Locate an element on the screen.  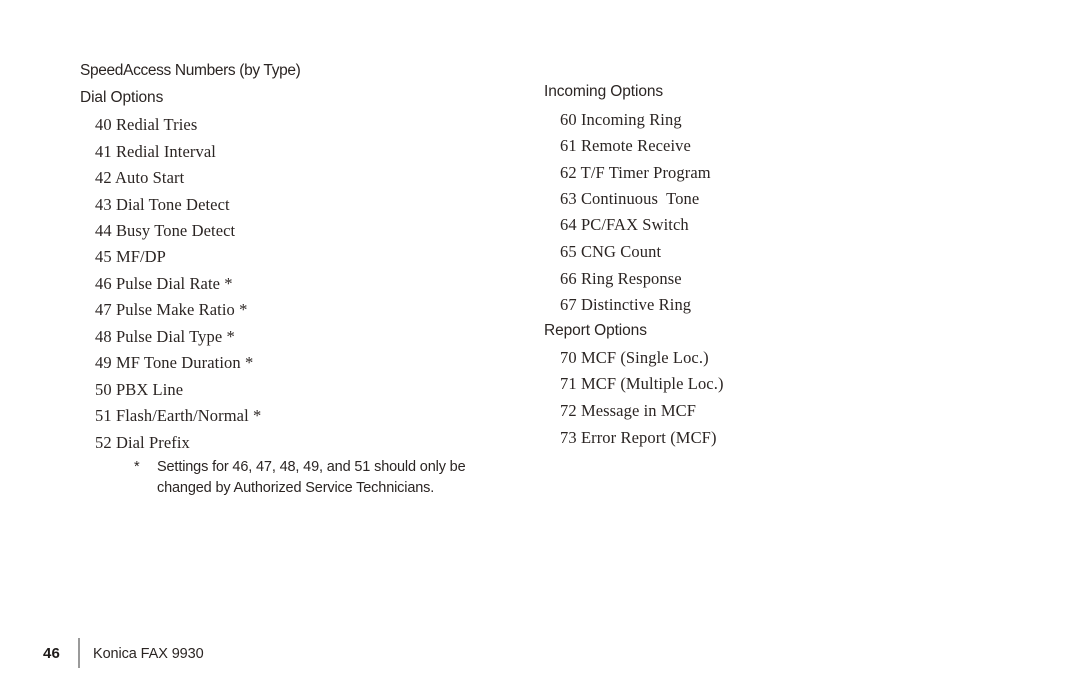
list-item-label: MF/DP is located at coordinates (140, 256).